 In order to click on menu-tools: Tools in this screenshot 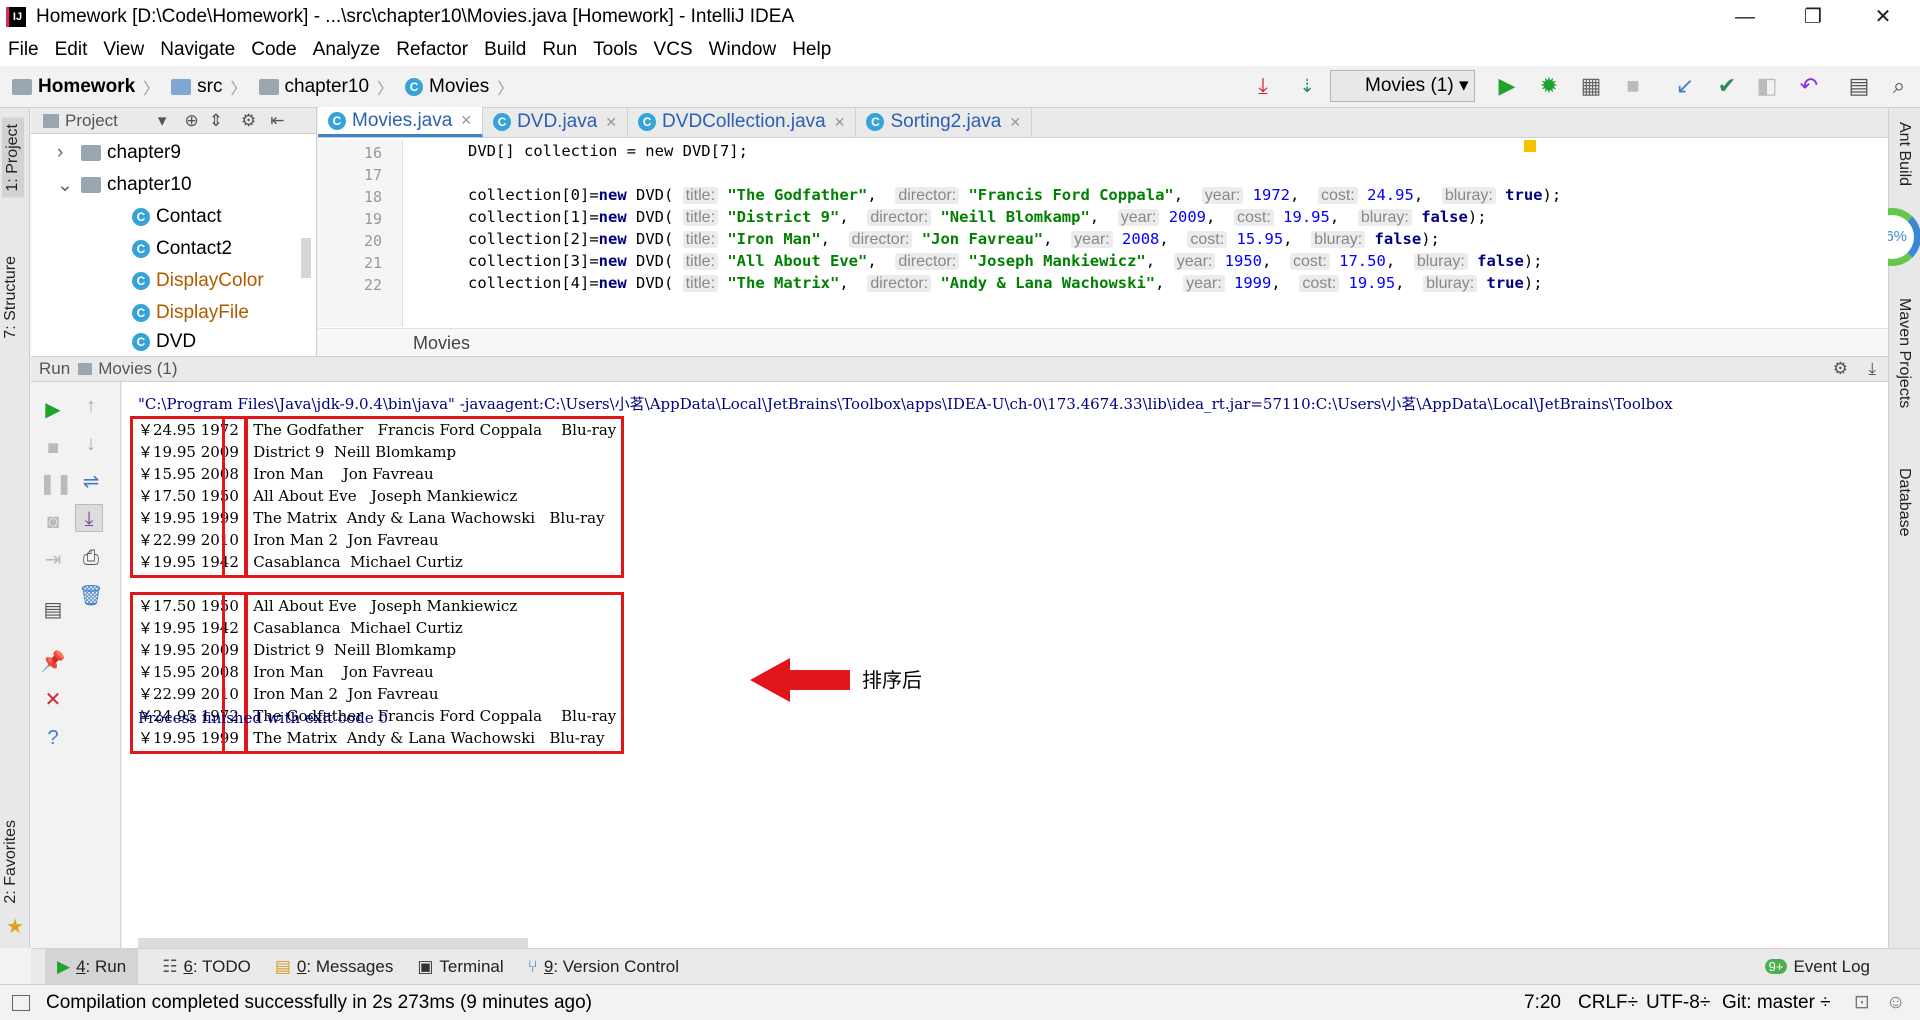, I will do `click(615, 50)`.